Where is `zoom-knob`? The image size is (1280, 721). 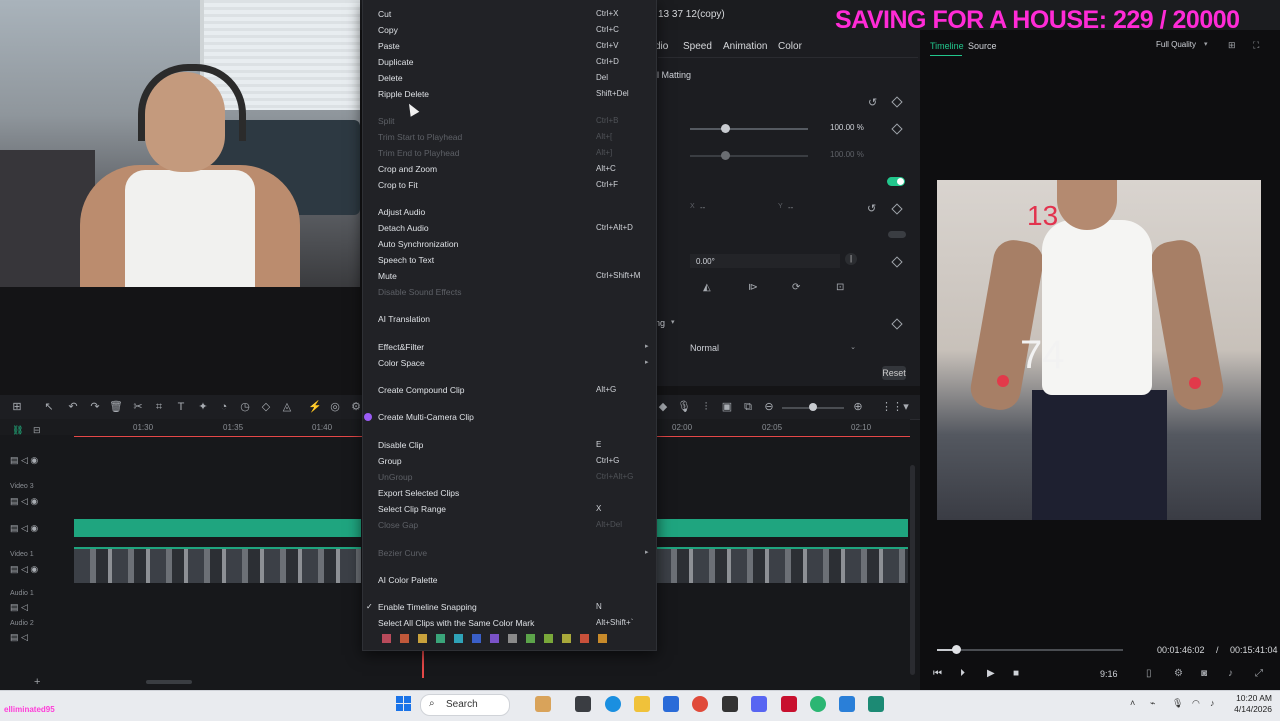 zoom-knob is located at coordinates (813, 407).